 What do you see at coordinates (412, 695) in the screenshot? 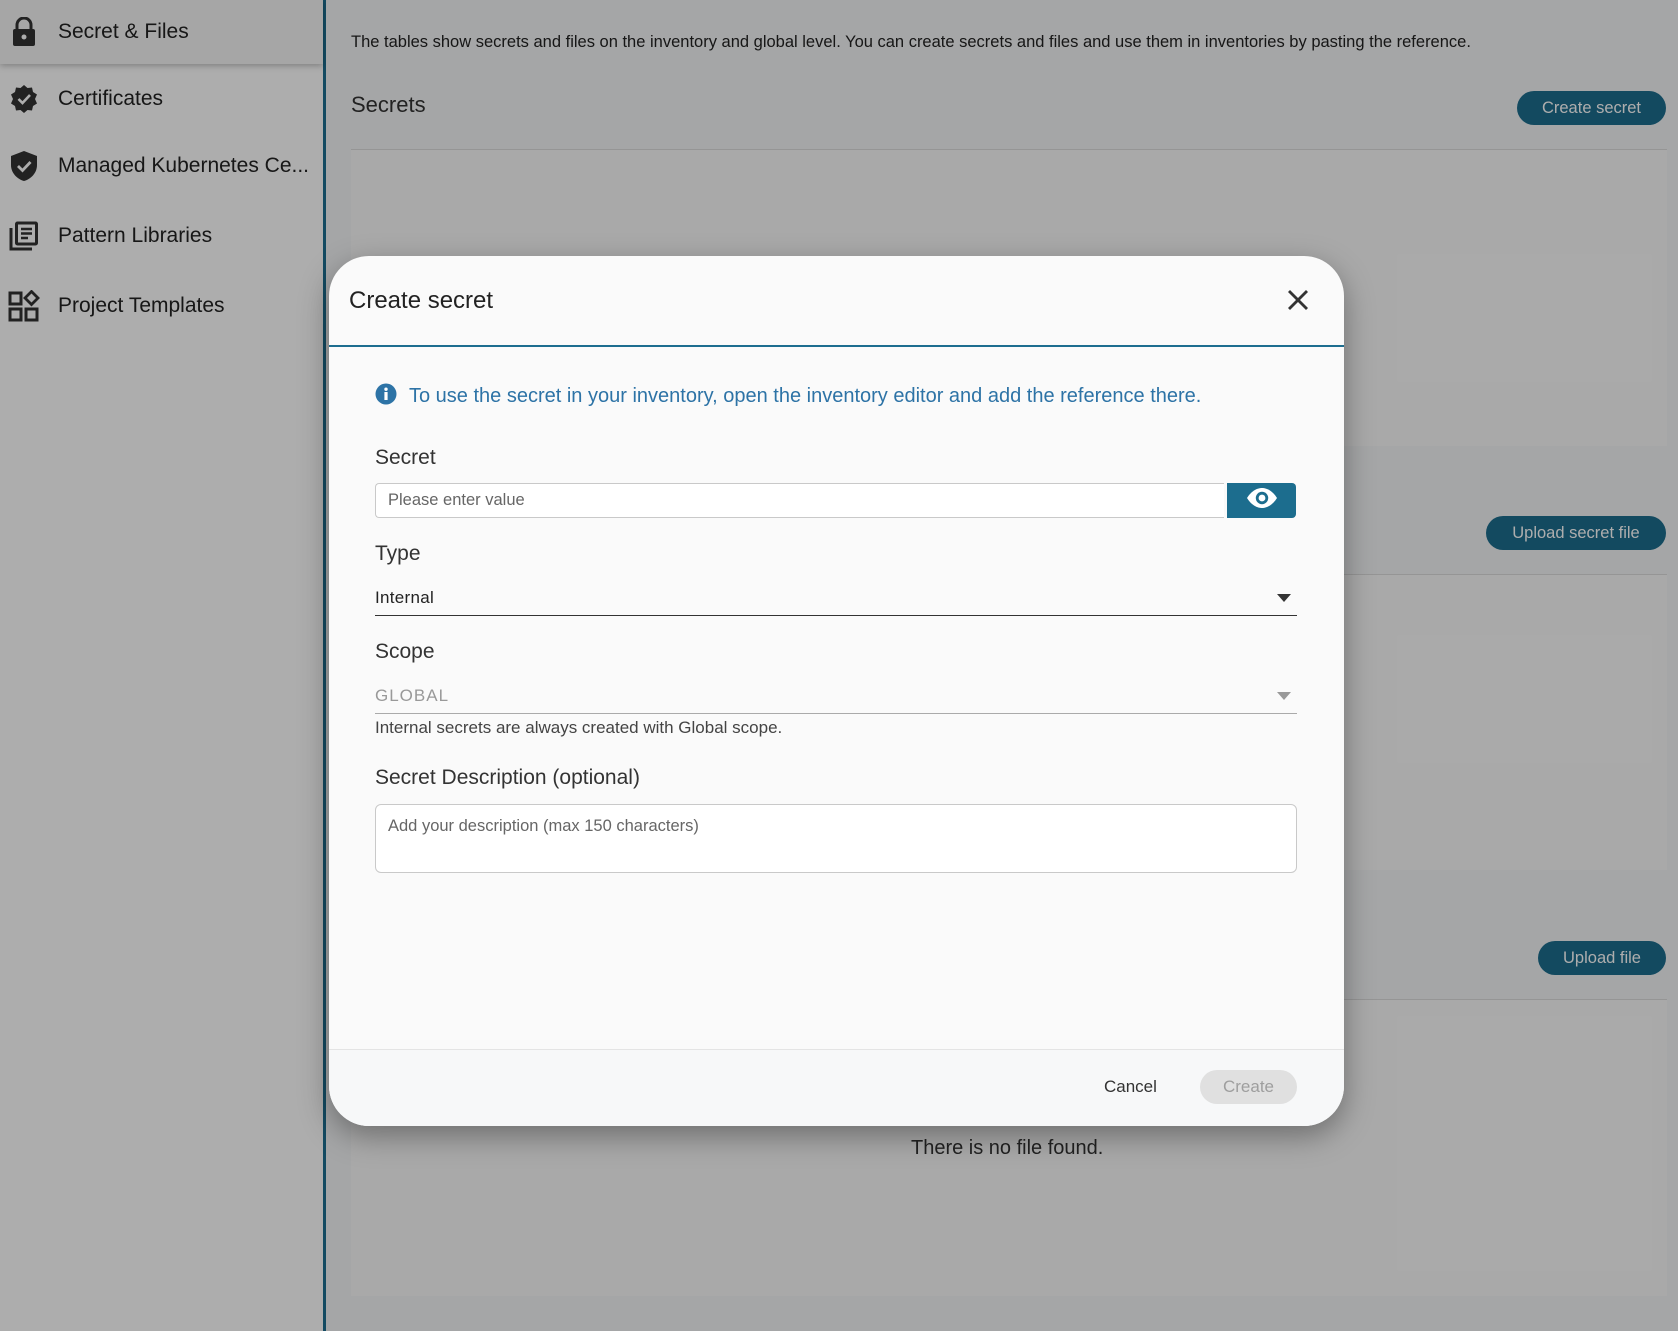
I see `scope-select-value: GLOBAL` at bounding box center [412, 695].